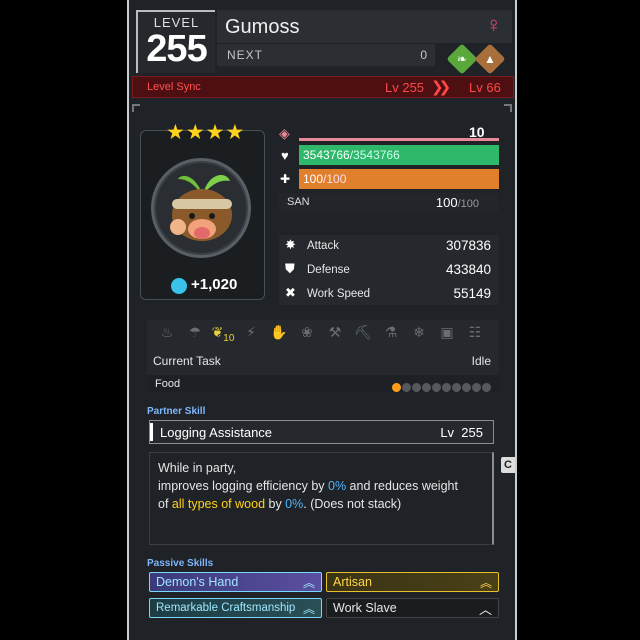  What do you see at coordinates (402, 486) in the screenshot?
I see `desc-line-2c: and reduces weight` at bounding box center [402, 486].